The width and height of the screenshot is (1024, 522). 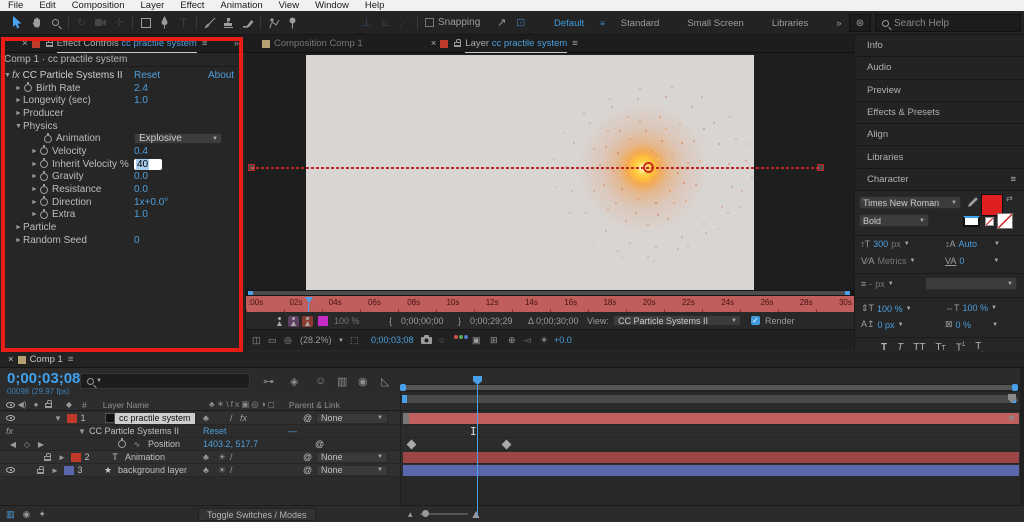 I want to click on baseline-shift-value: 0 px, so click(x=886, y=325).